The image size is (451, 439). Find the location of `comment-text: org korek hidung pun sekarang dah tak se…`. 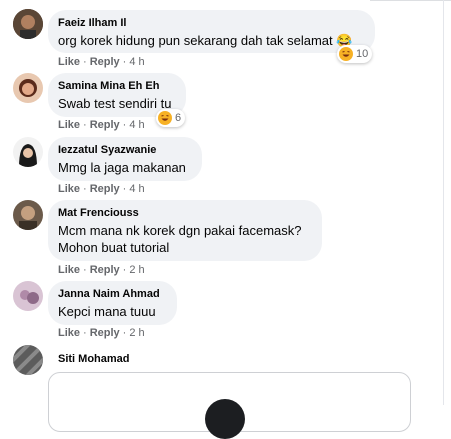

comment-text: org korek hidung pun sekarang dah tak se… is located at coordinates (205, 40).